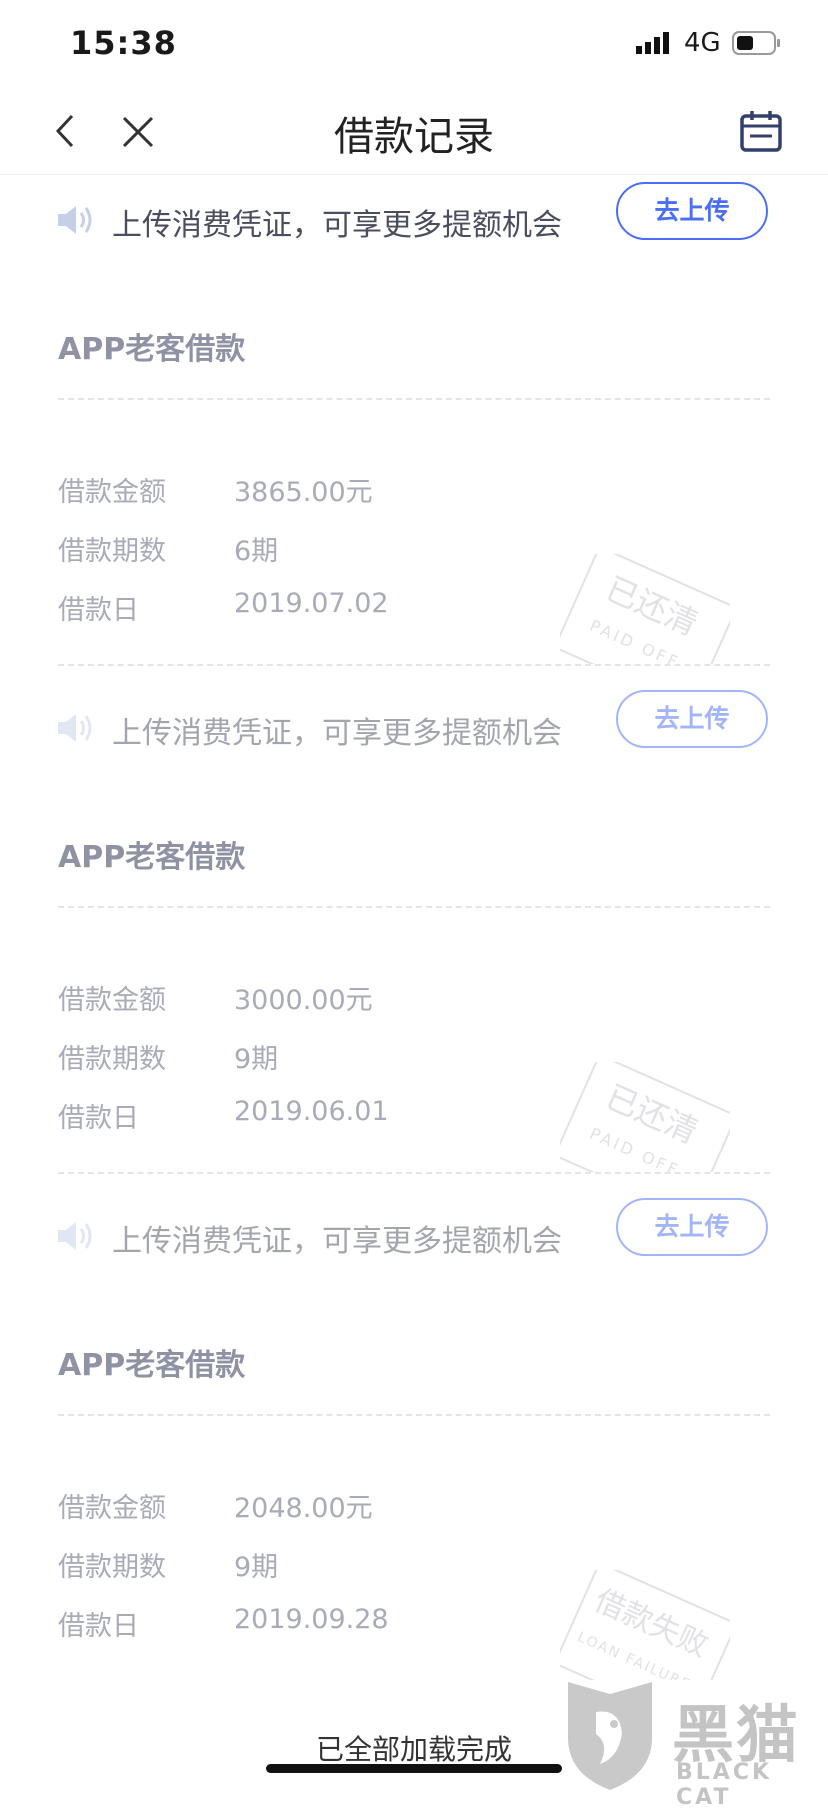 The height and width of the screenshot is (1810, 828). What do you see at coordinates (414, 45) in the screenshot?
I see `status-bar: 15:38 4G` at bounding box center [414, 45].